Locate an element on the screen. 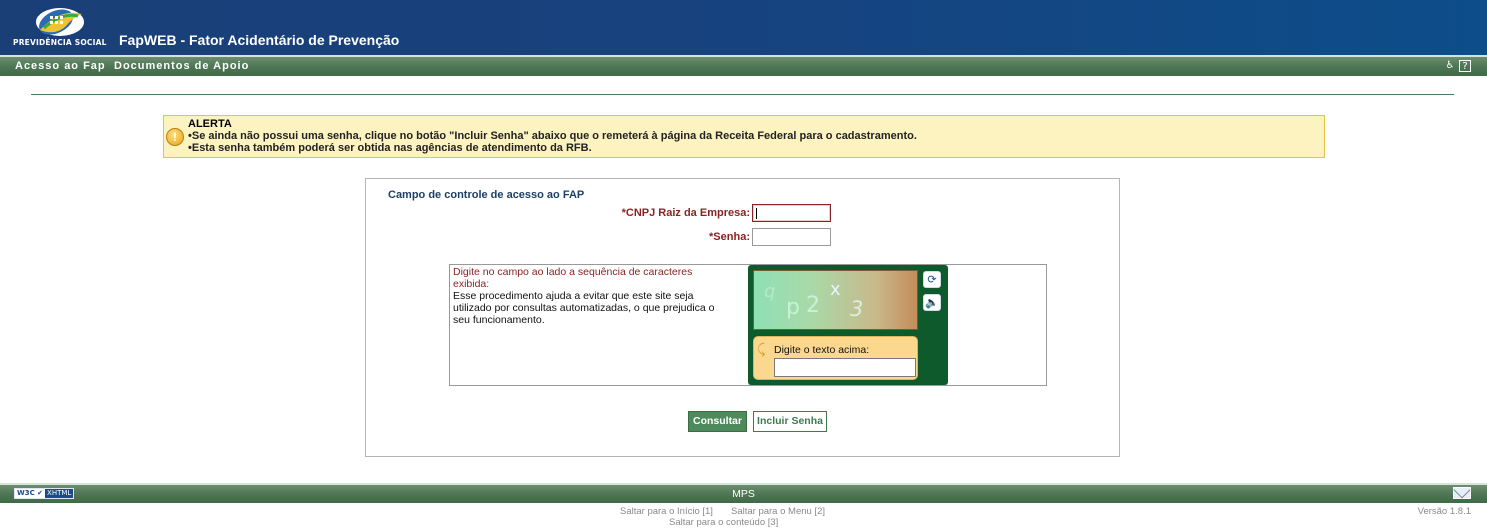  app-title: FapWEB - Fator Acidentário de Prevenção is located at coordinates (259, 40).